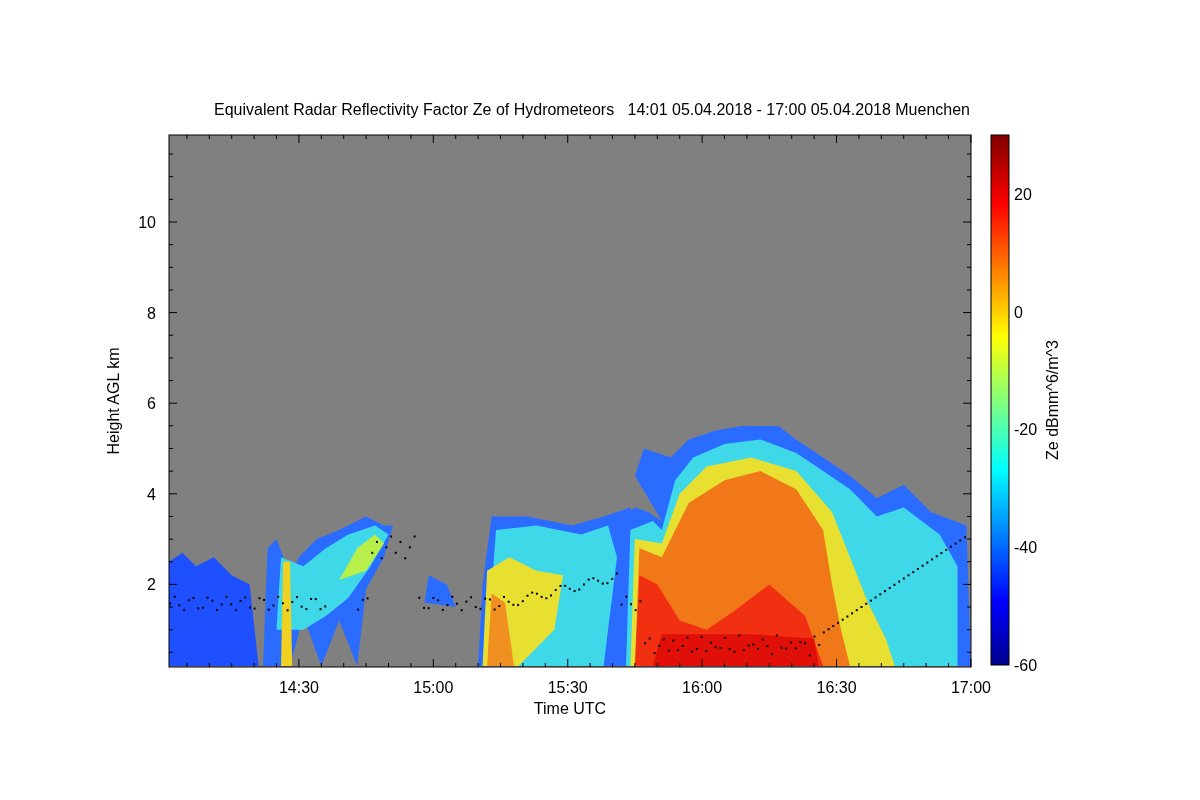 This screenshot has width=1200, height=800. Describe the element at coordinates (433, 687) in the screenshot. I see `x-tick-label: 15:00` at that location.